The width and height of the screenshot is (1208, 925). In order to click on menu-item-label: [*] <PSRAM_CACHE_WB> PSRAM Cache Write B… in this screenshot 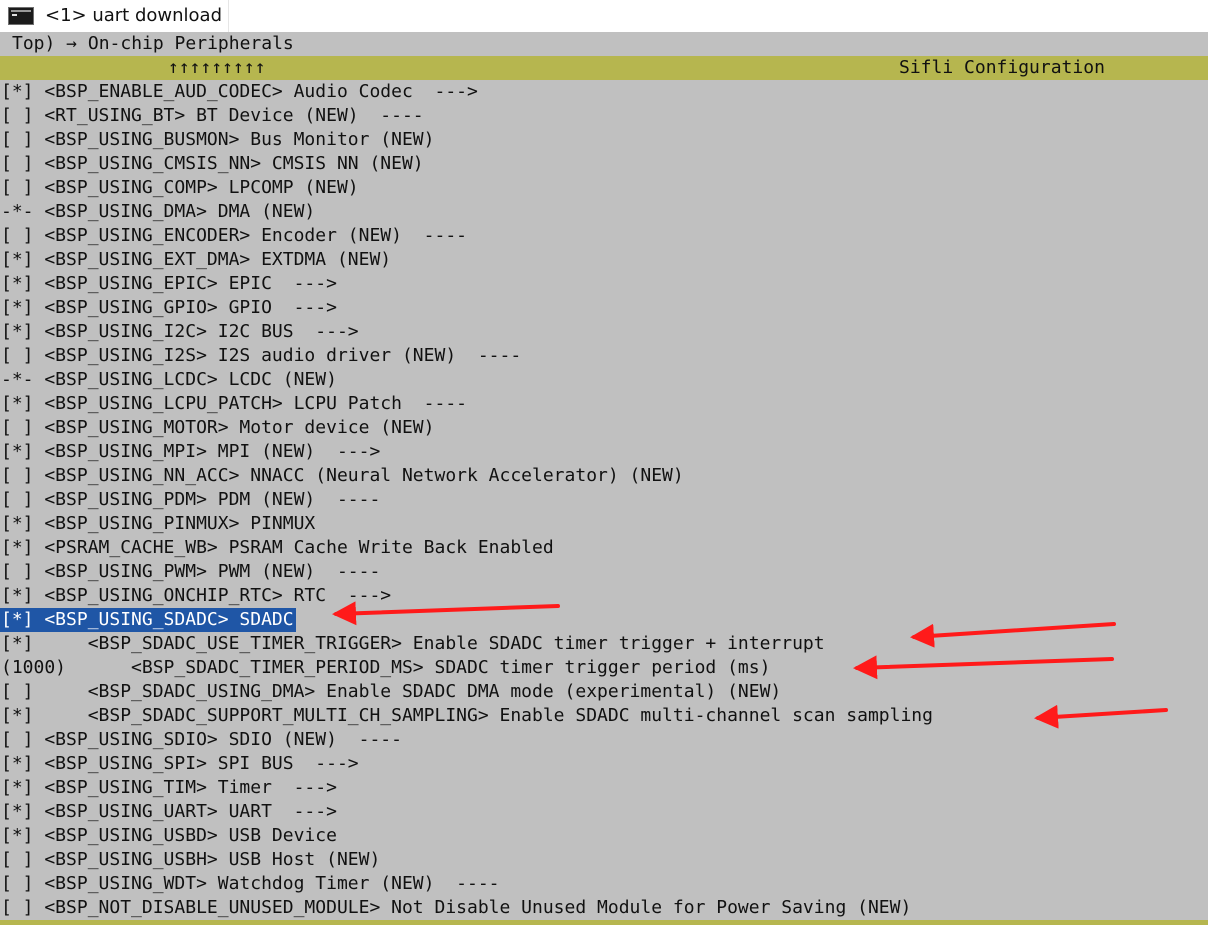, I will do `click(277, 547)`.